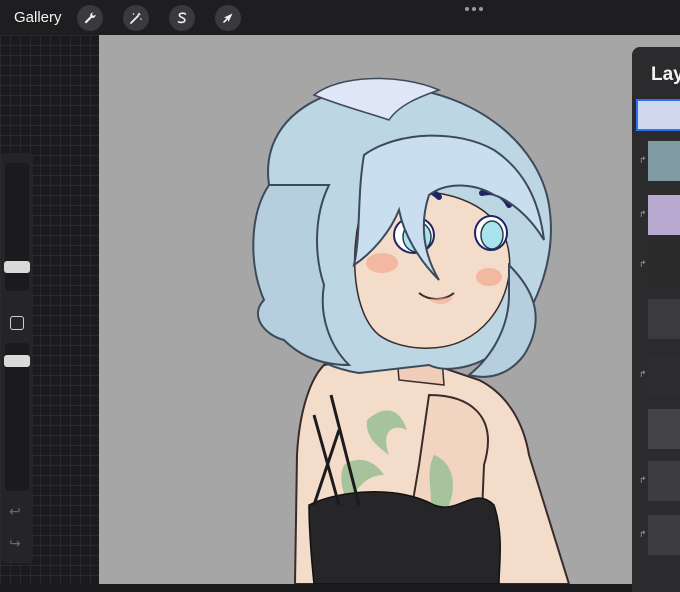  Describe the element at coordinates (17, 417) in the screenshot. I see `opacity-slider` at that location.